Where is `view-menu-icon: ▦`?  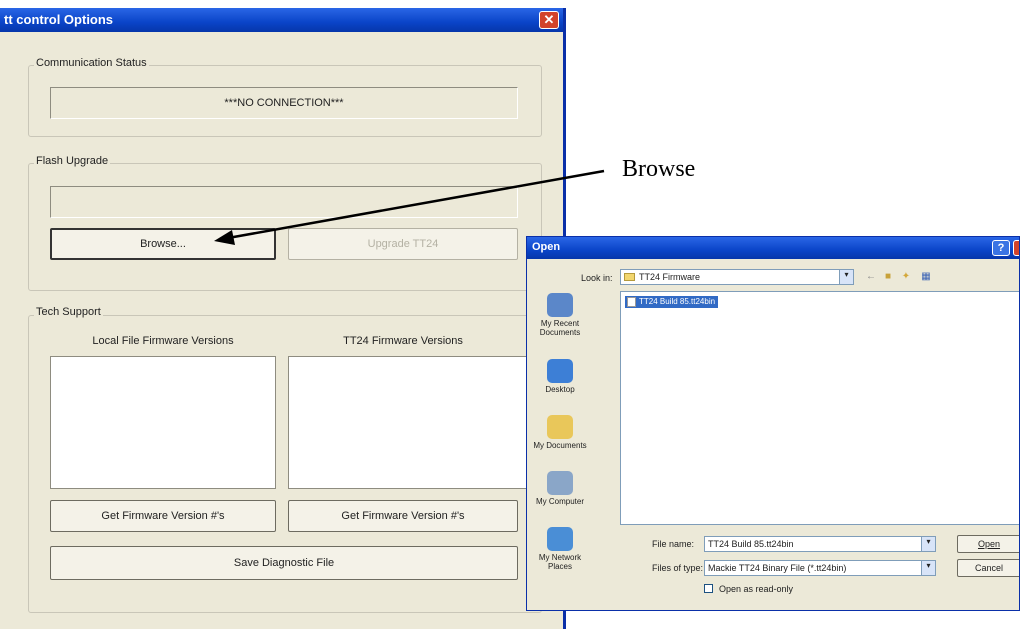
view-menu-icon: ▦ is located at coordinates (926, 277).